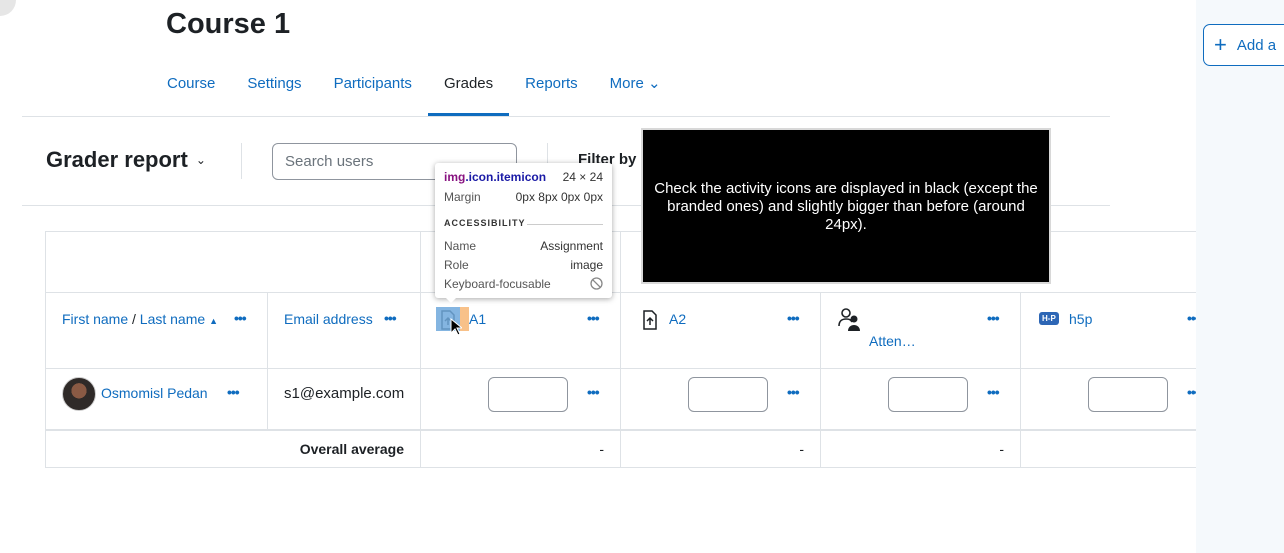 The width and height of the screenshot is (1284, 553). What do you see at coordinates (921, 330) in the screenshot?
I see `activity-header-attendance: Atten… •••` at bounding box center [921, 330].